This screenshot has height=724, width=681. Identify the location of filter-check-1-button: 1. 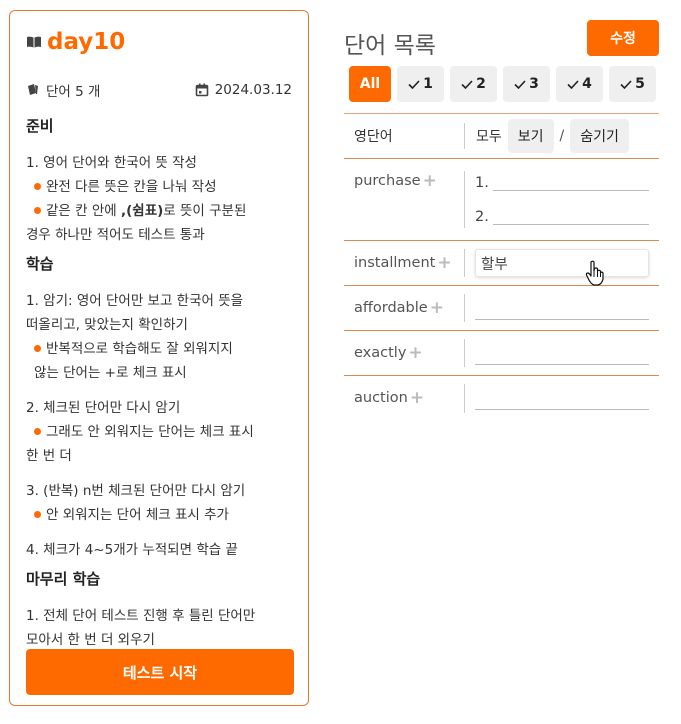
(420, 84).